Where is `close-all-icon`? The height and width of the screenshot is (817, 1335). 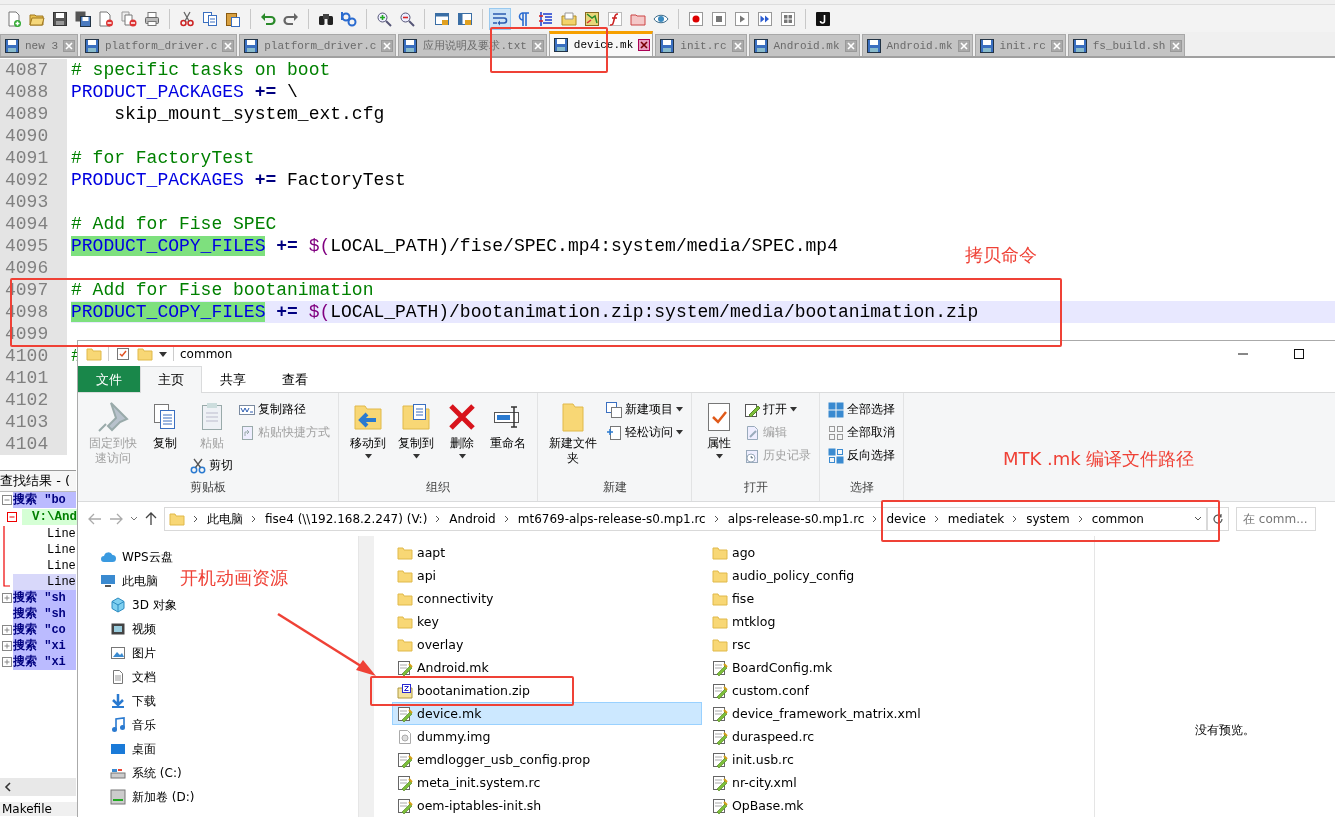 close-all-icon is located at coordinates (129, 18).